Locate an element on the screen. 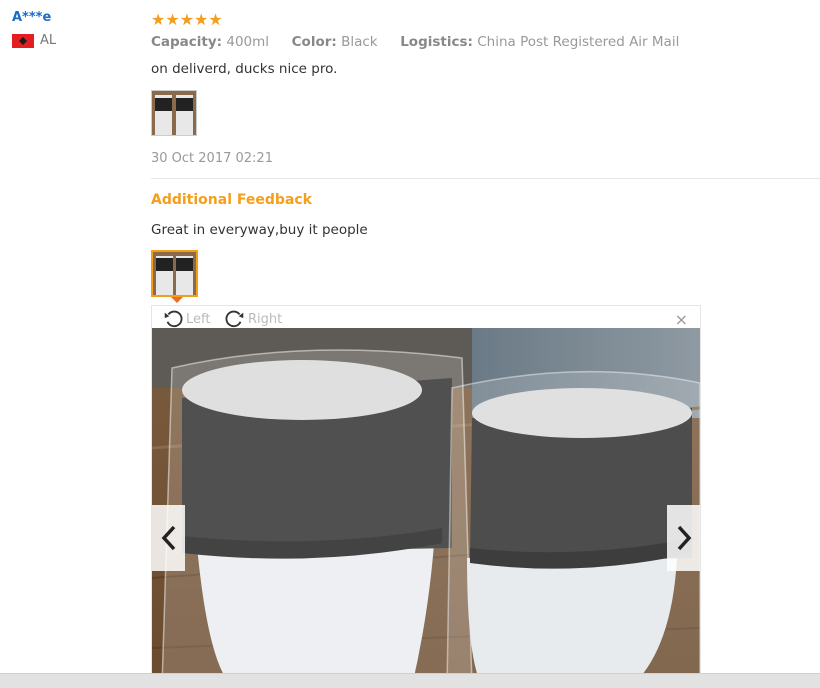  viewer-toolbar: Left Right × is located at coordinates (426, 318).